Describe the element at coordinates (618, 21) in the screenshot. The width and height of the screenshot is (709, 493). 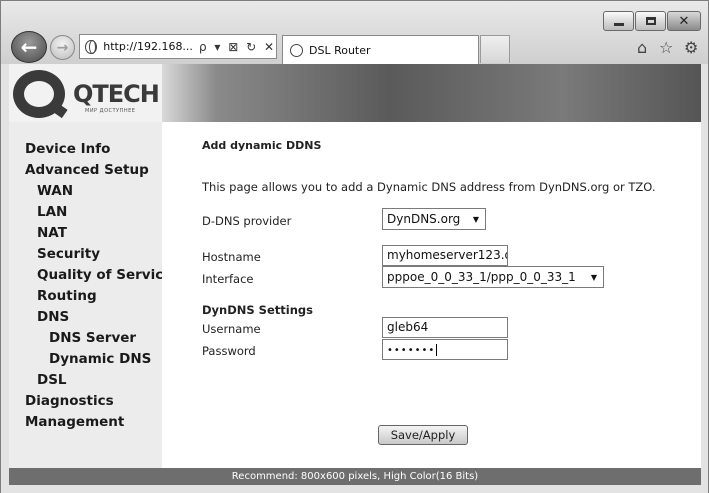
I see `minimize-button` at that location.